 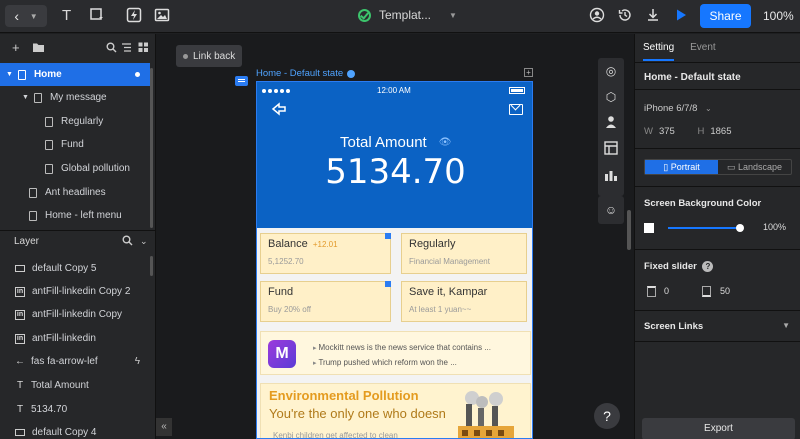 I want to click on share-button: Share, so click(x=725, y=16).